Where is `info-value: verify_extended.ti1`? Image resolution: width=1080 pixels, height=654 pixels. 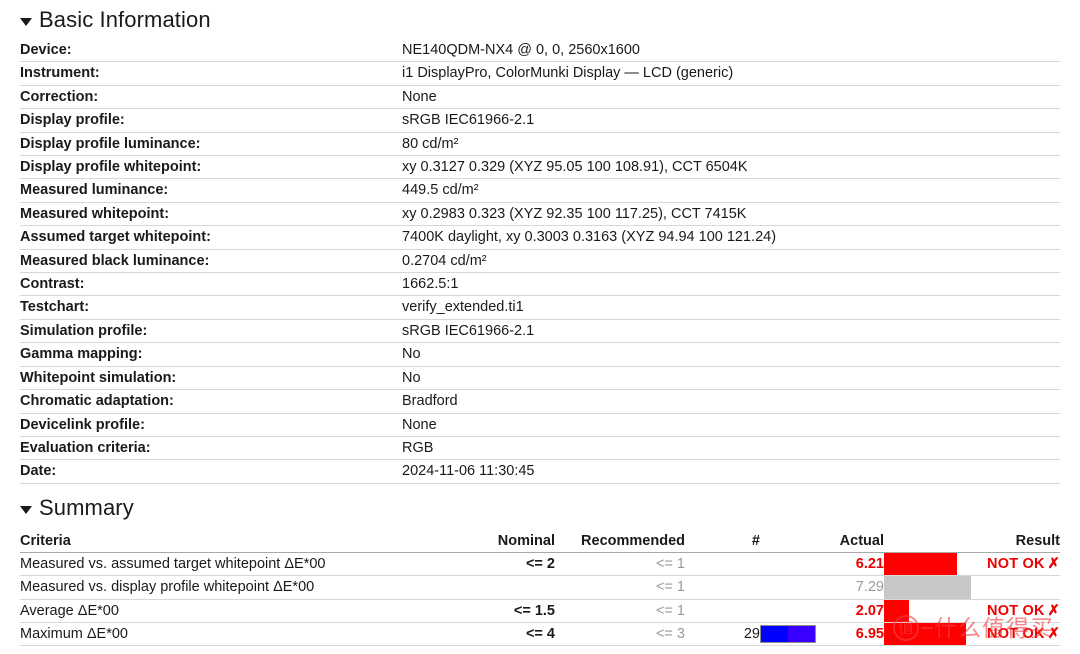
info-value: verify_extended.ti1 is located at coordinates (731, 307).